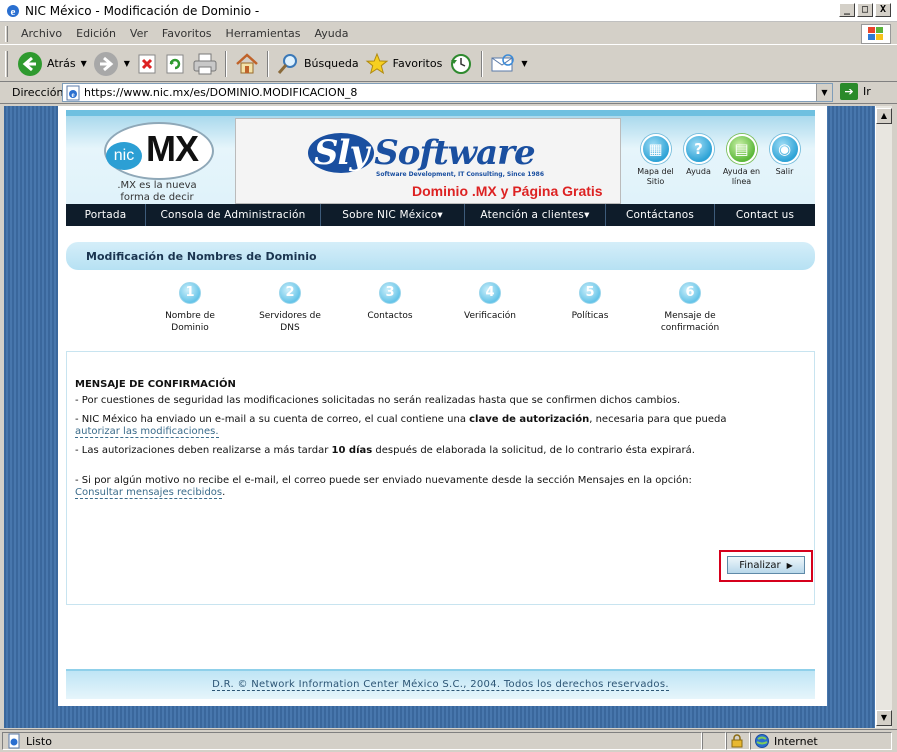 The image size is (897, 752). What do you see at coordinates (883, 10) in the screenshot?
I see `close-button: X` at bounding box center [883, 10].